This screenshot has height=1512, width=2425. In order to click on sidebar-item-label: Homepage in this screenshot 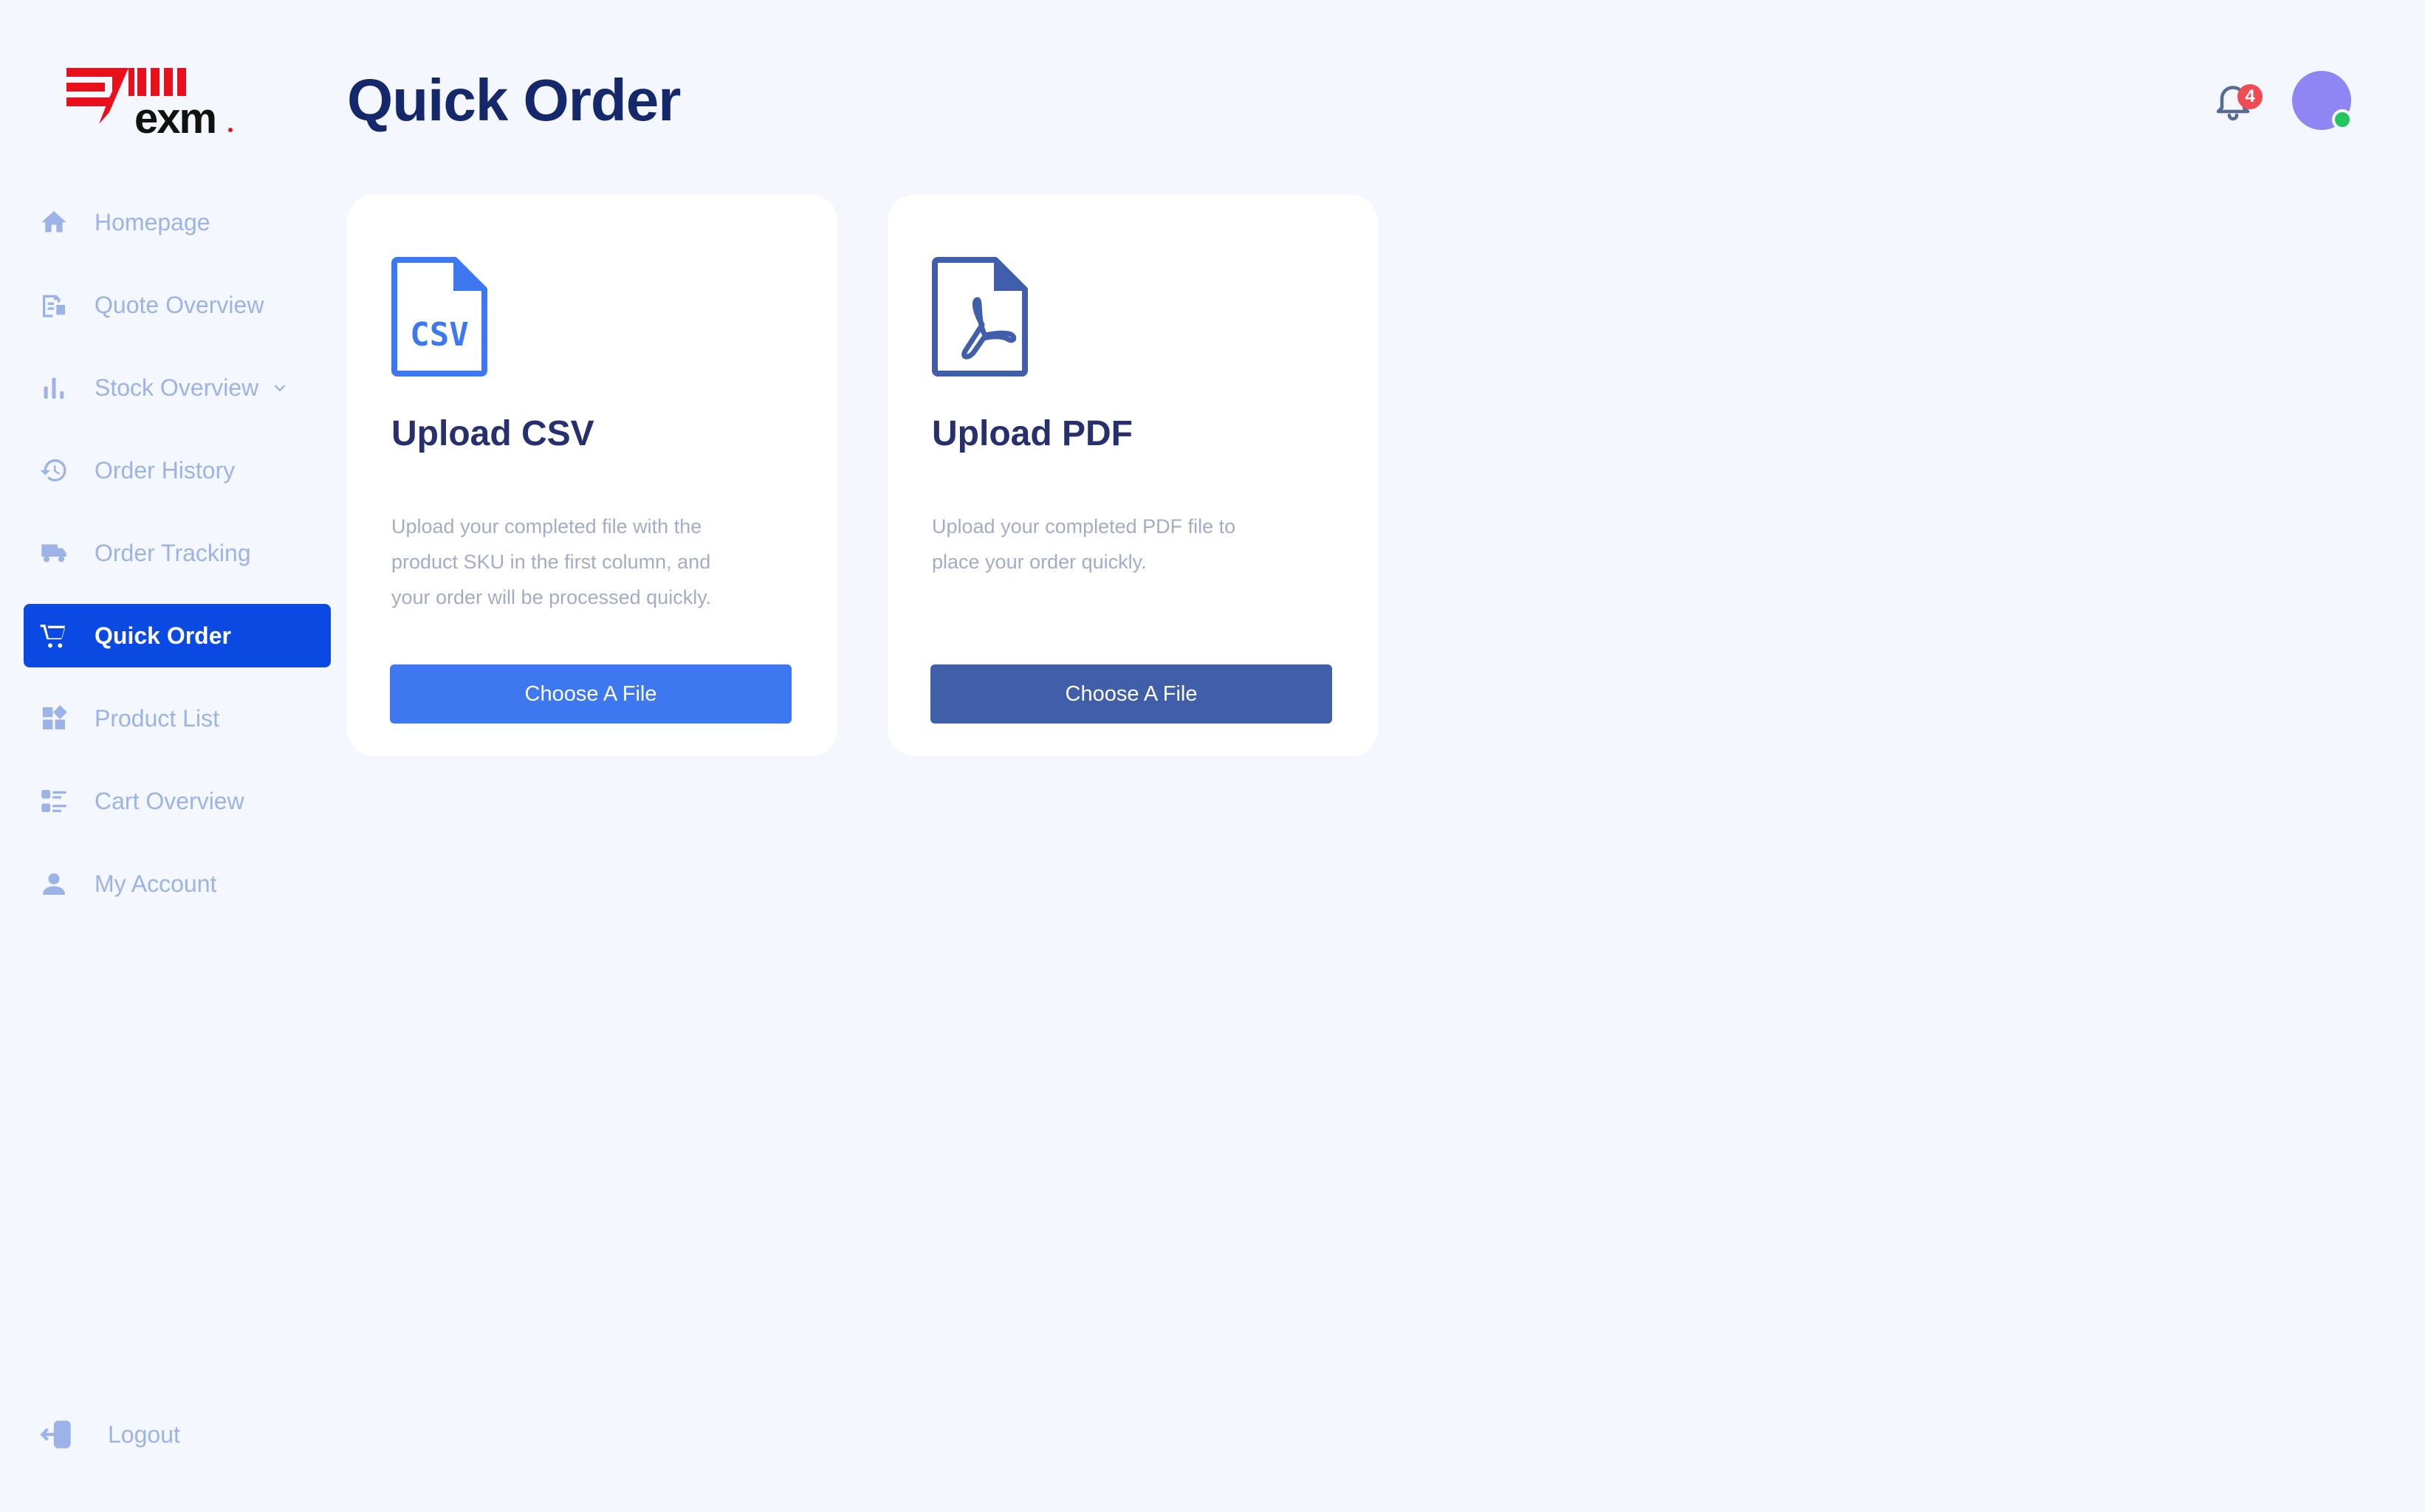, I will do `click(152, 222)`.